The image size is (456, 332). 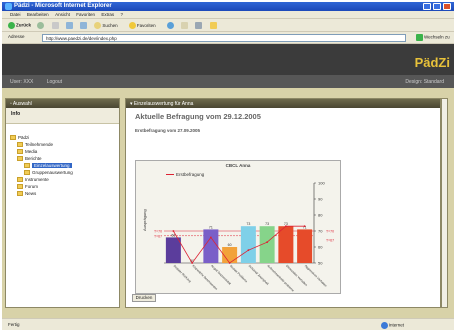 I want to click on page-title: Aktuelle Befragung vom 29.12.2005, so click(x=198, y=116).